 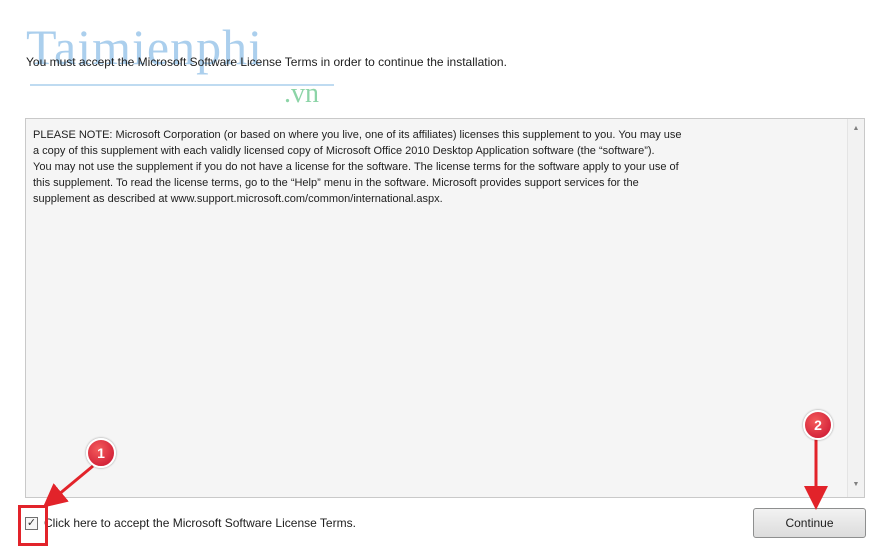 I want to click on annotation-arrows, so click(x=435, y=474).